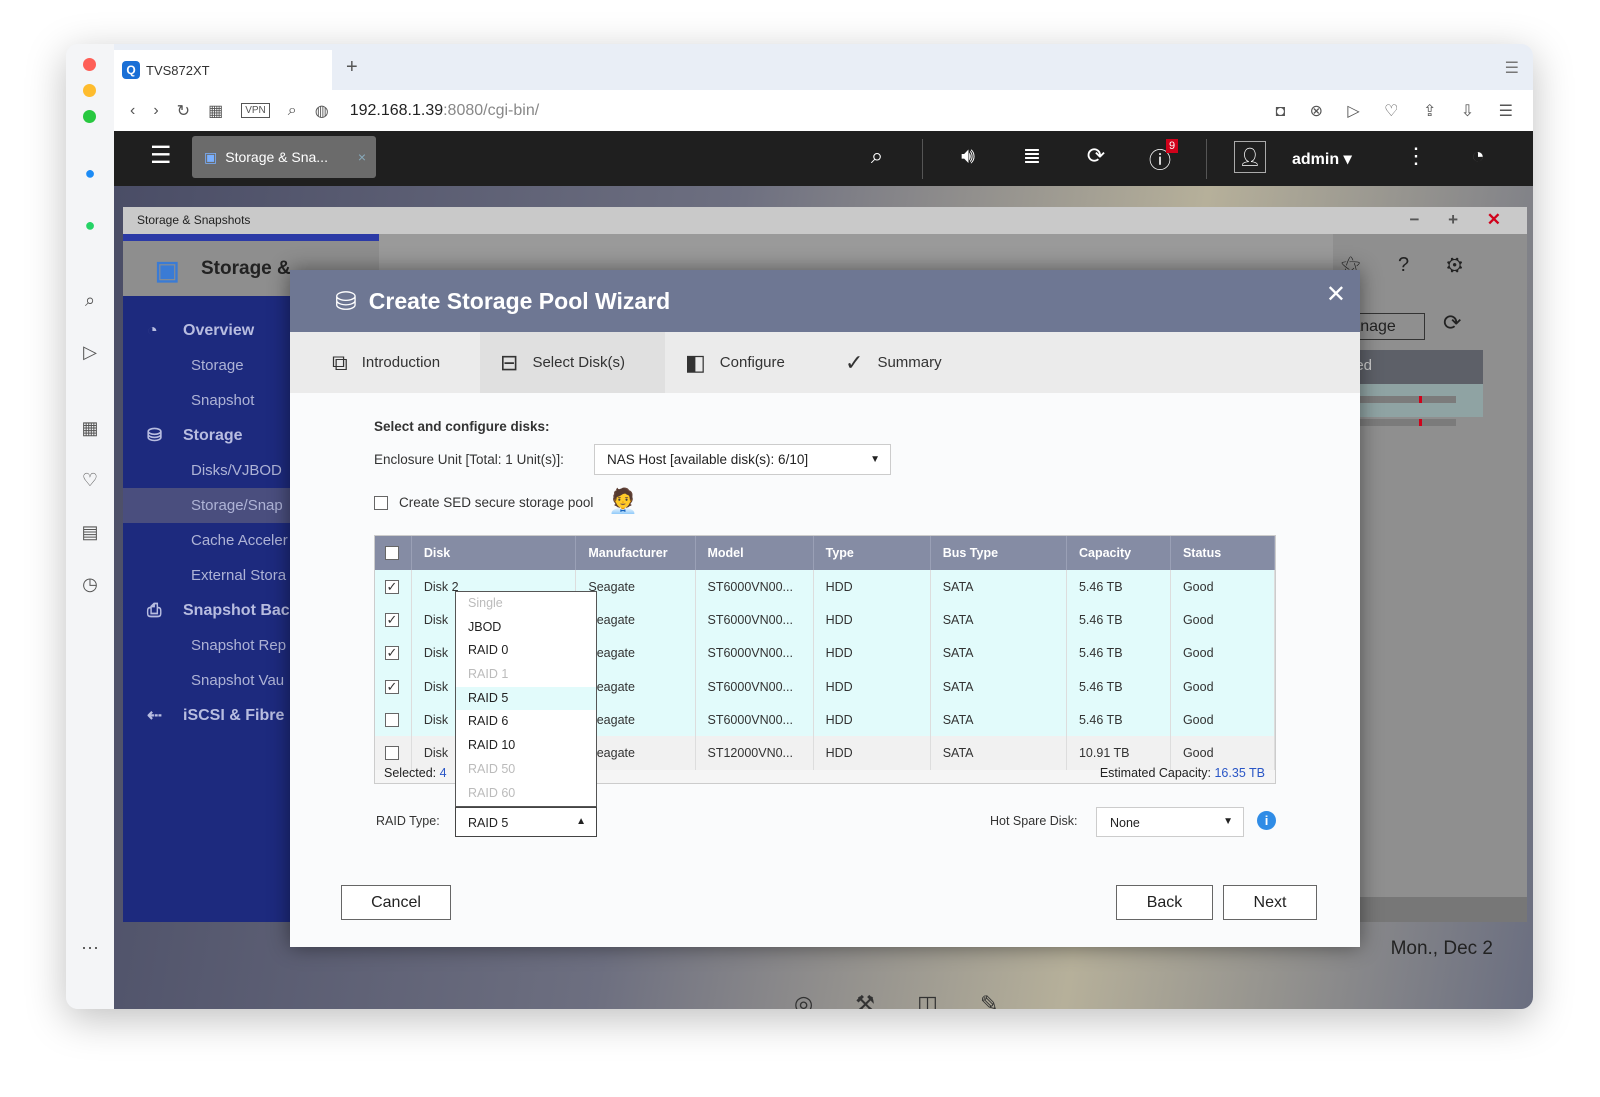 This screenshot has width=1600, height=1097. Describe the element at coordinates (246, 268) in the screenshot. I see `app-header-title: Storage &` at that location.